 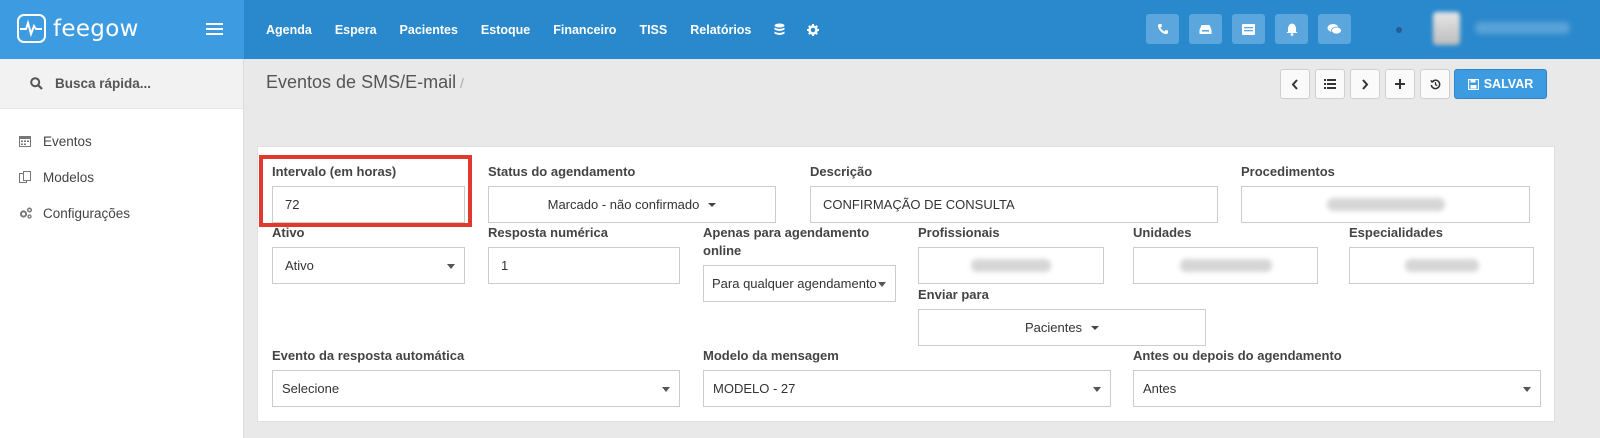 I want to click on inbox-icon, so click(x=1205, y=29).